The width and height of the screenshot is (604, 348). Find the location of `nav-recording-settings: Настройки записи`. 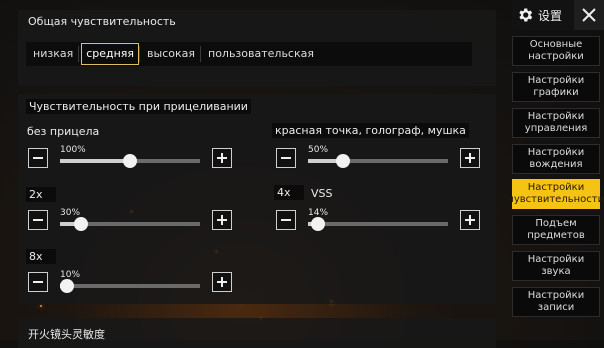

nav-recording-settings: Настройки записи is located at coordinates (556, 302).